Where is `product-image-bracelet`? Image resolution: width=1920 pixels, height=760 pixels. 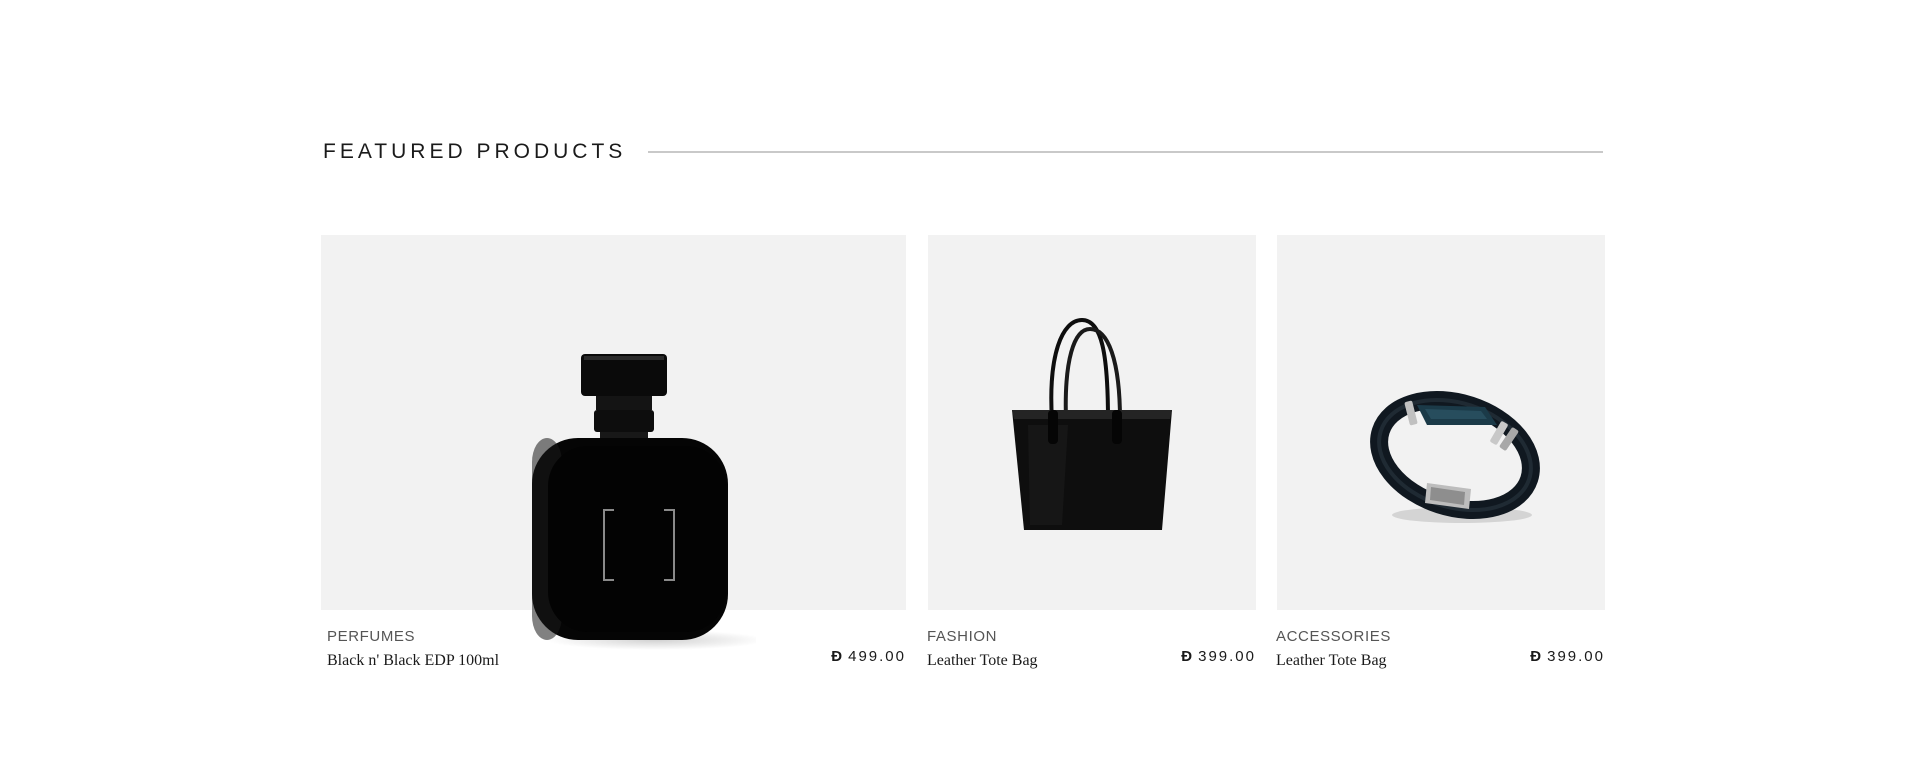 product-image-bracelet is located at coordinates (1441, 422).